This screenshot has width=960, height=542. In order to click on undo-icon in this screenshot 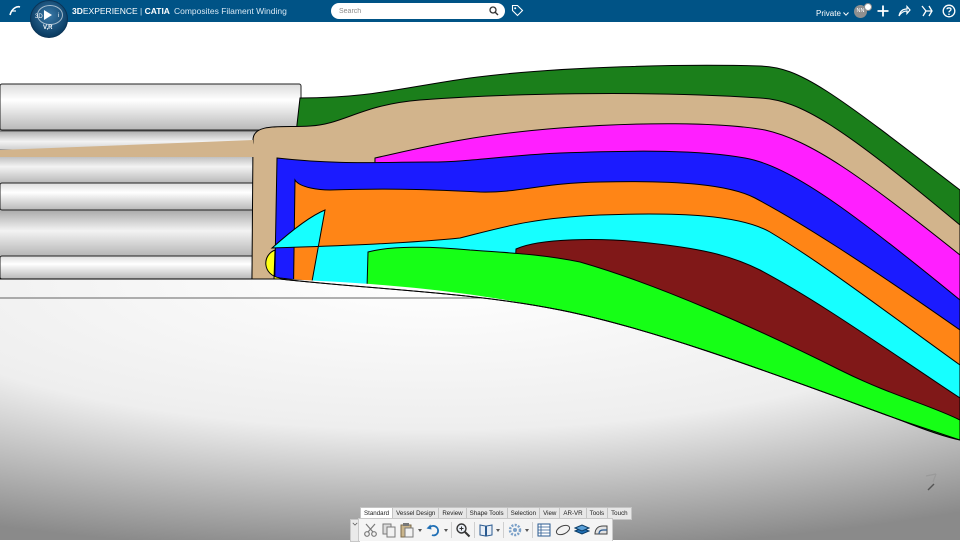, I will do `click(433, 530)`.